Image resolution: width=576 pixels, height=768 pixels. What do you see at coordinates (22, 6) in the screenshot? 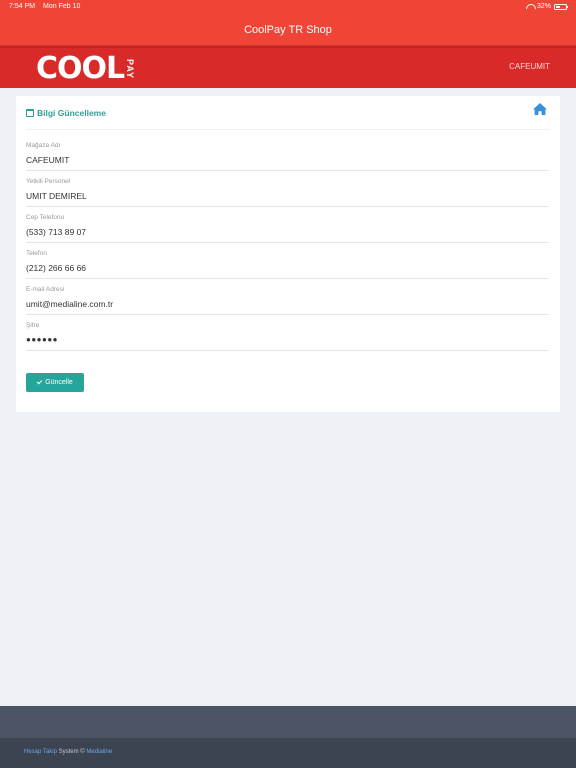
I see `status-time: 7:54 PM` at bounding box center [22, 6].